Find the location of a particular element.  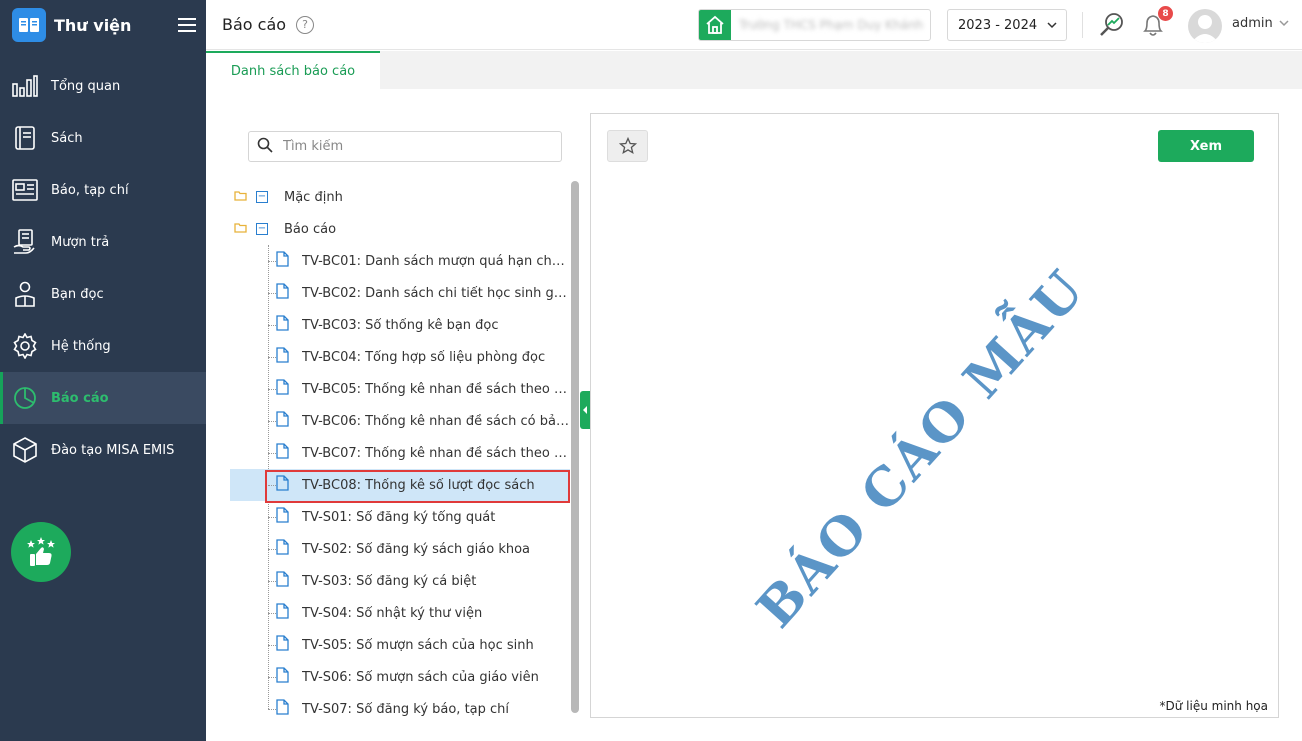

avatar is located at coordinates (1205, 26).